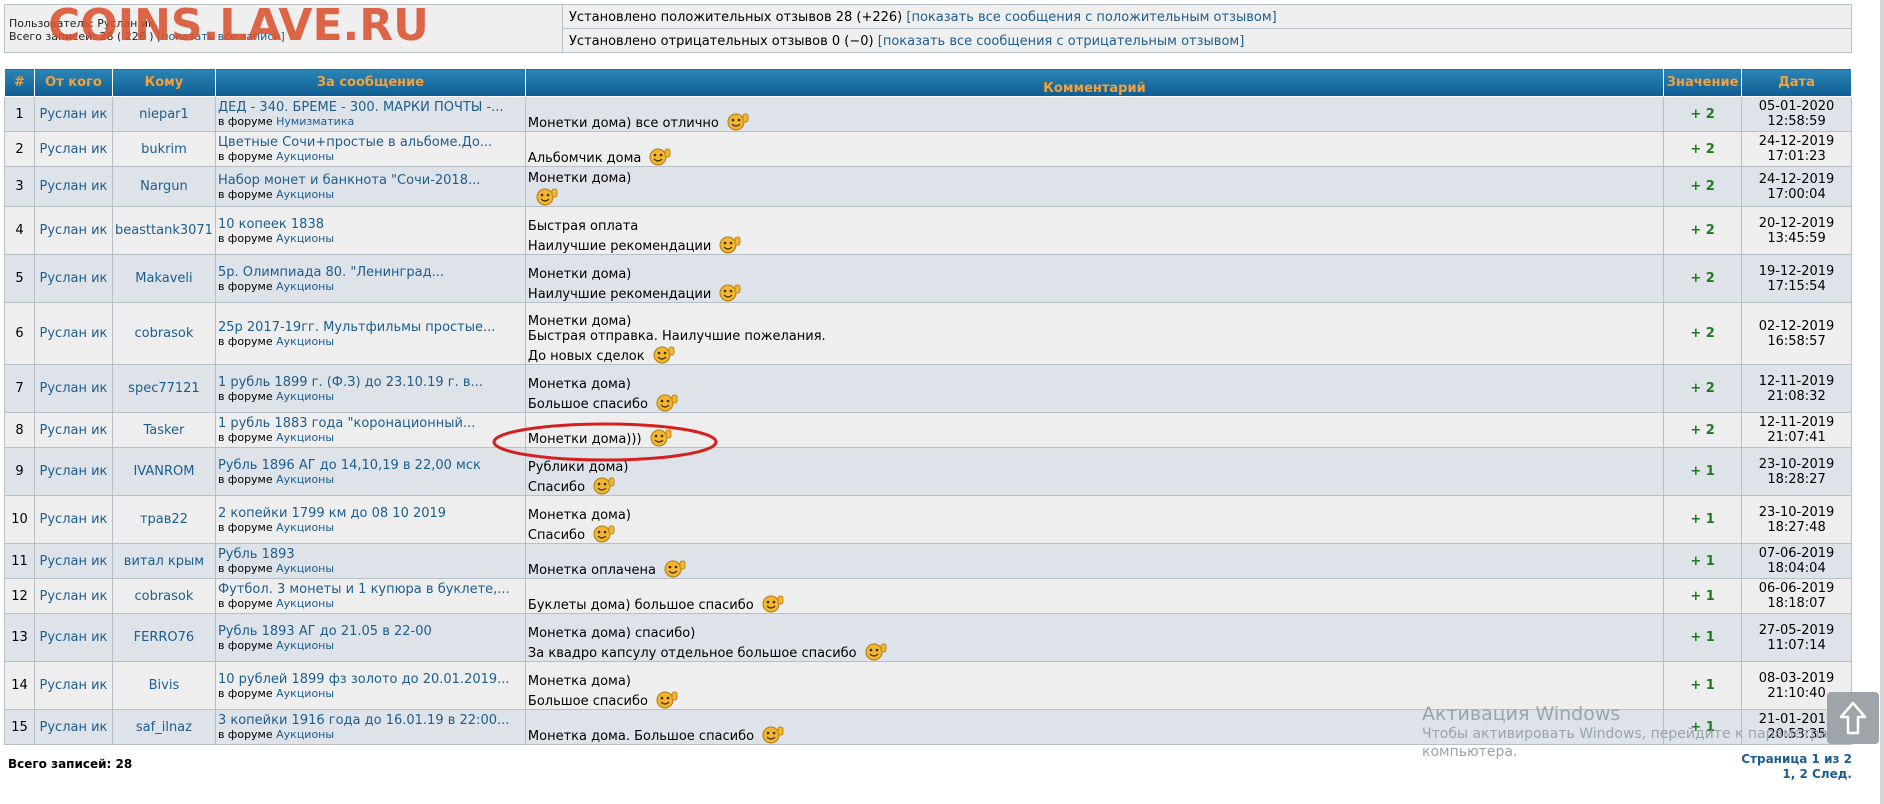 The image size is (1884, 804). What do you see at coordinates (1882, 402) in the screenshot?
I see `scrollbar-track` at bounding box center [1882, 402].